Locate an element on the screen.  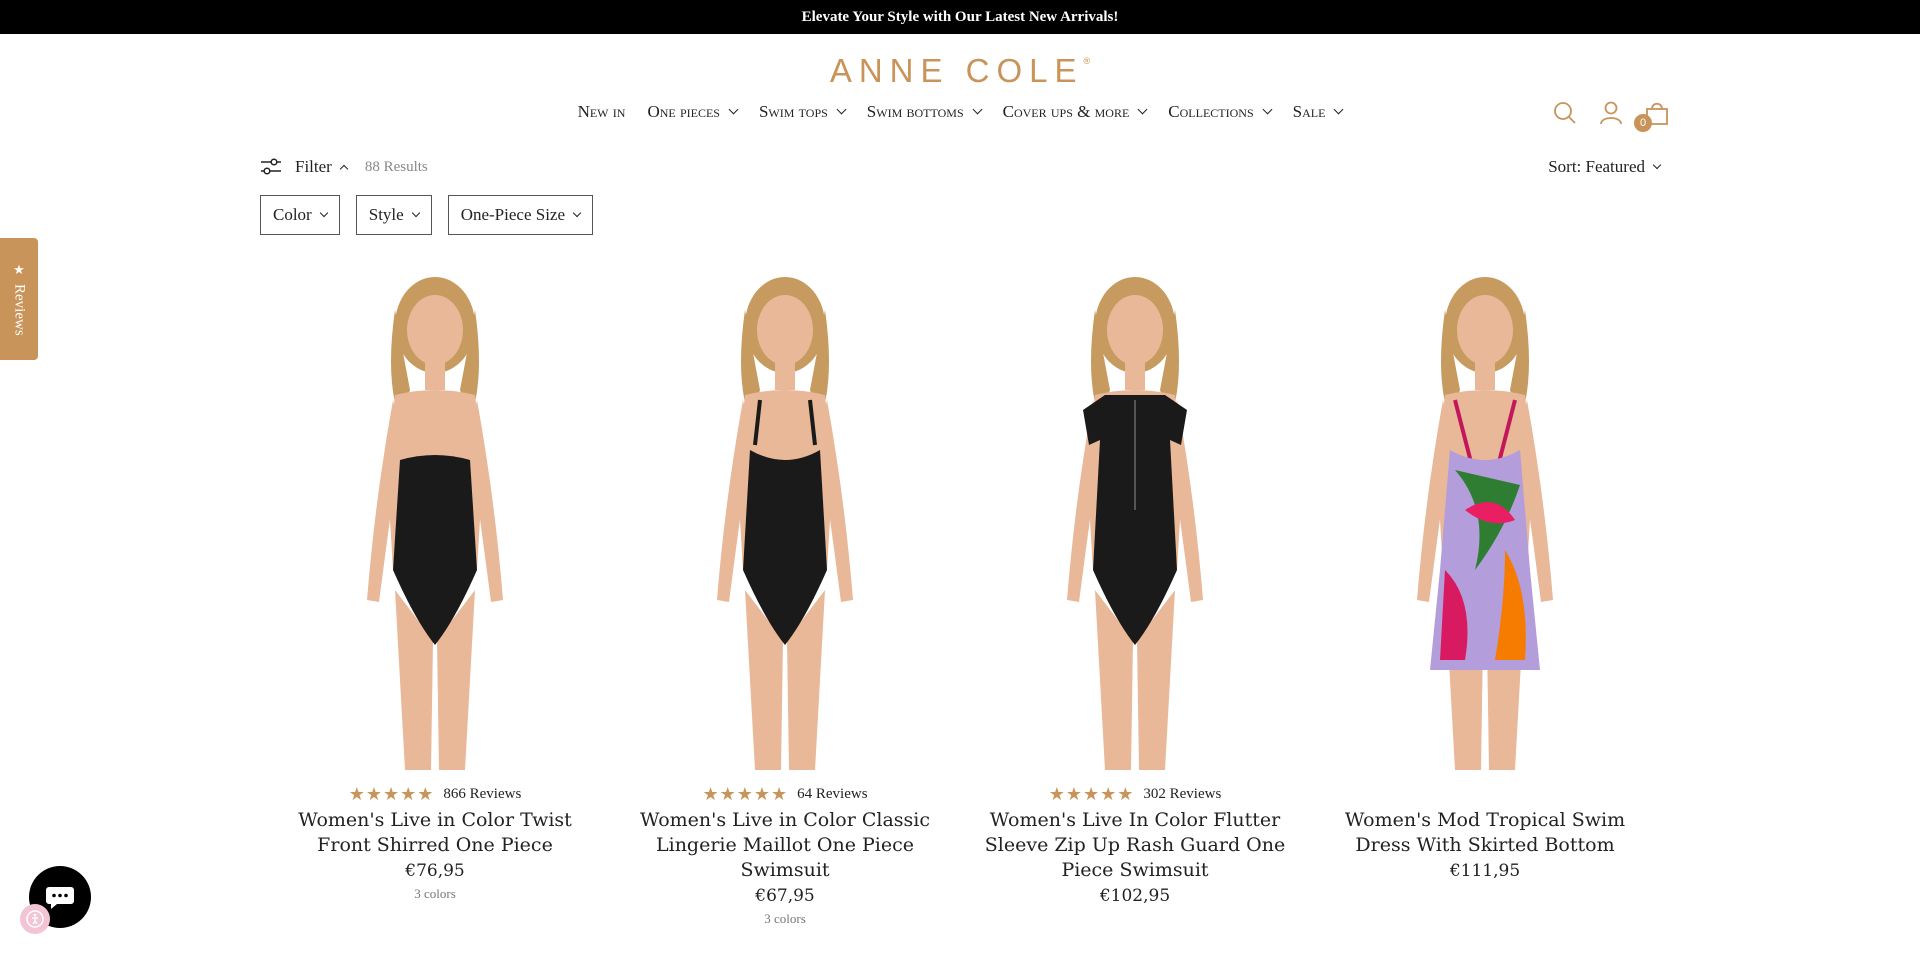
nav-item-swim-bottoms: Swim bottoms is located at coordinates (924, 112).